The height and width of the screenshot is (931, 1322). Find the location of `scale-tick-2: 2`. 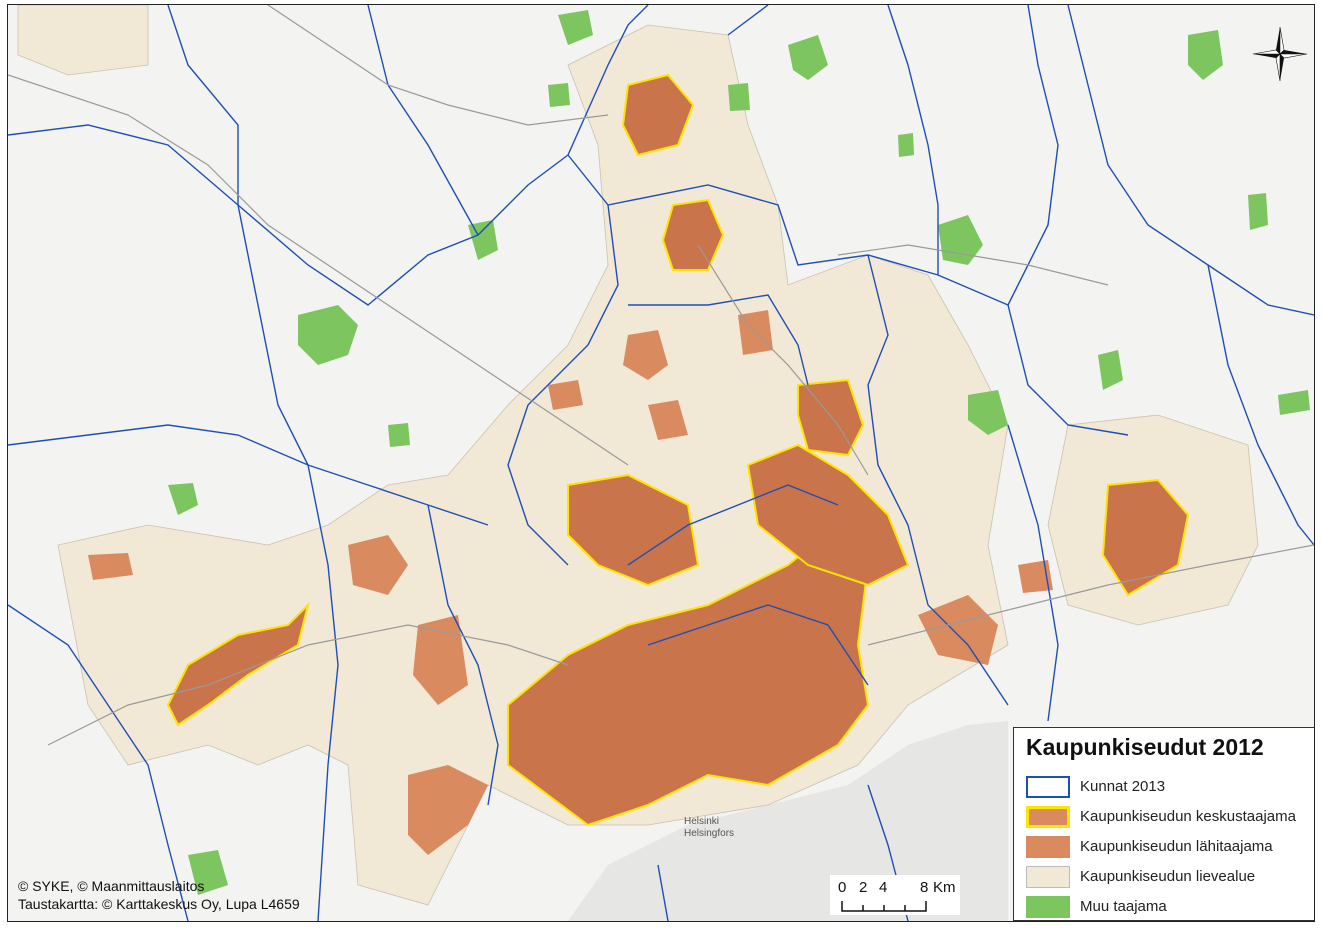

scale-tick-2: 2 is located at coordinates (863, 887).